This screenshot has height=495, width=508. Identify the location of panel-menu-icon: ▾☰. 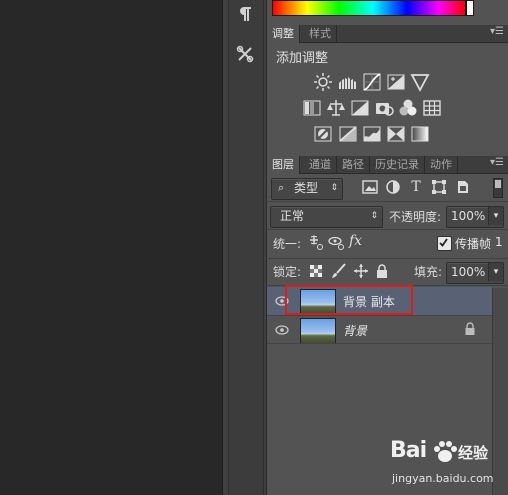
(497, 31).